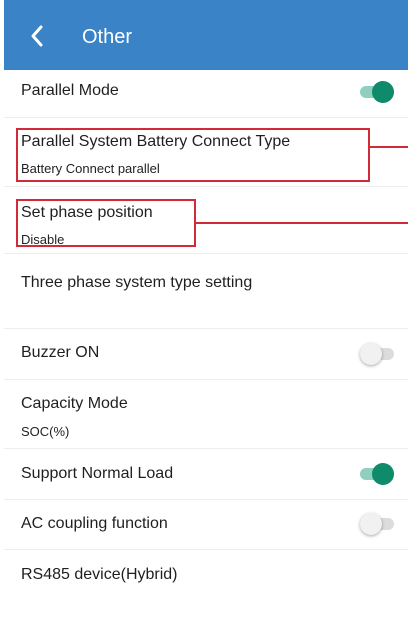  Describe the element at coordinates (97, 473) in the screenshot. I see `setting-label: Support Normal Load` at that location.